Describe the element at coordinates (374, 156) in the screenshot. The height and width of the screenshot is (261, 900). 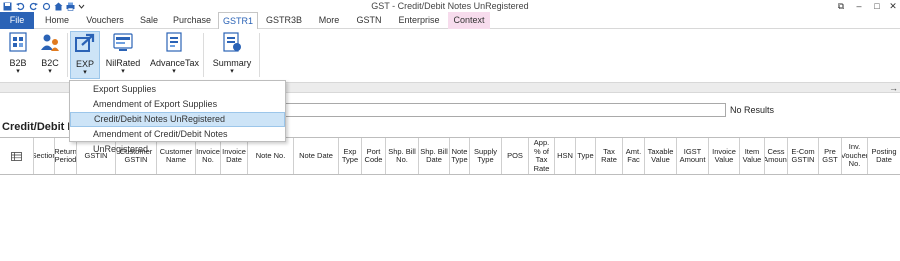
I see `column-header: Port Code` at that location.